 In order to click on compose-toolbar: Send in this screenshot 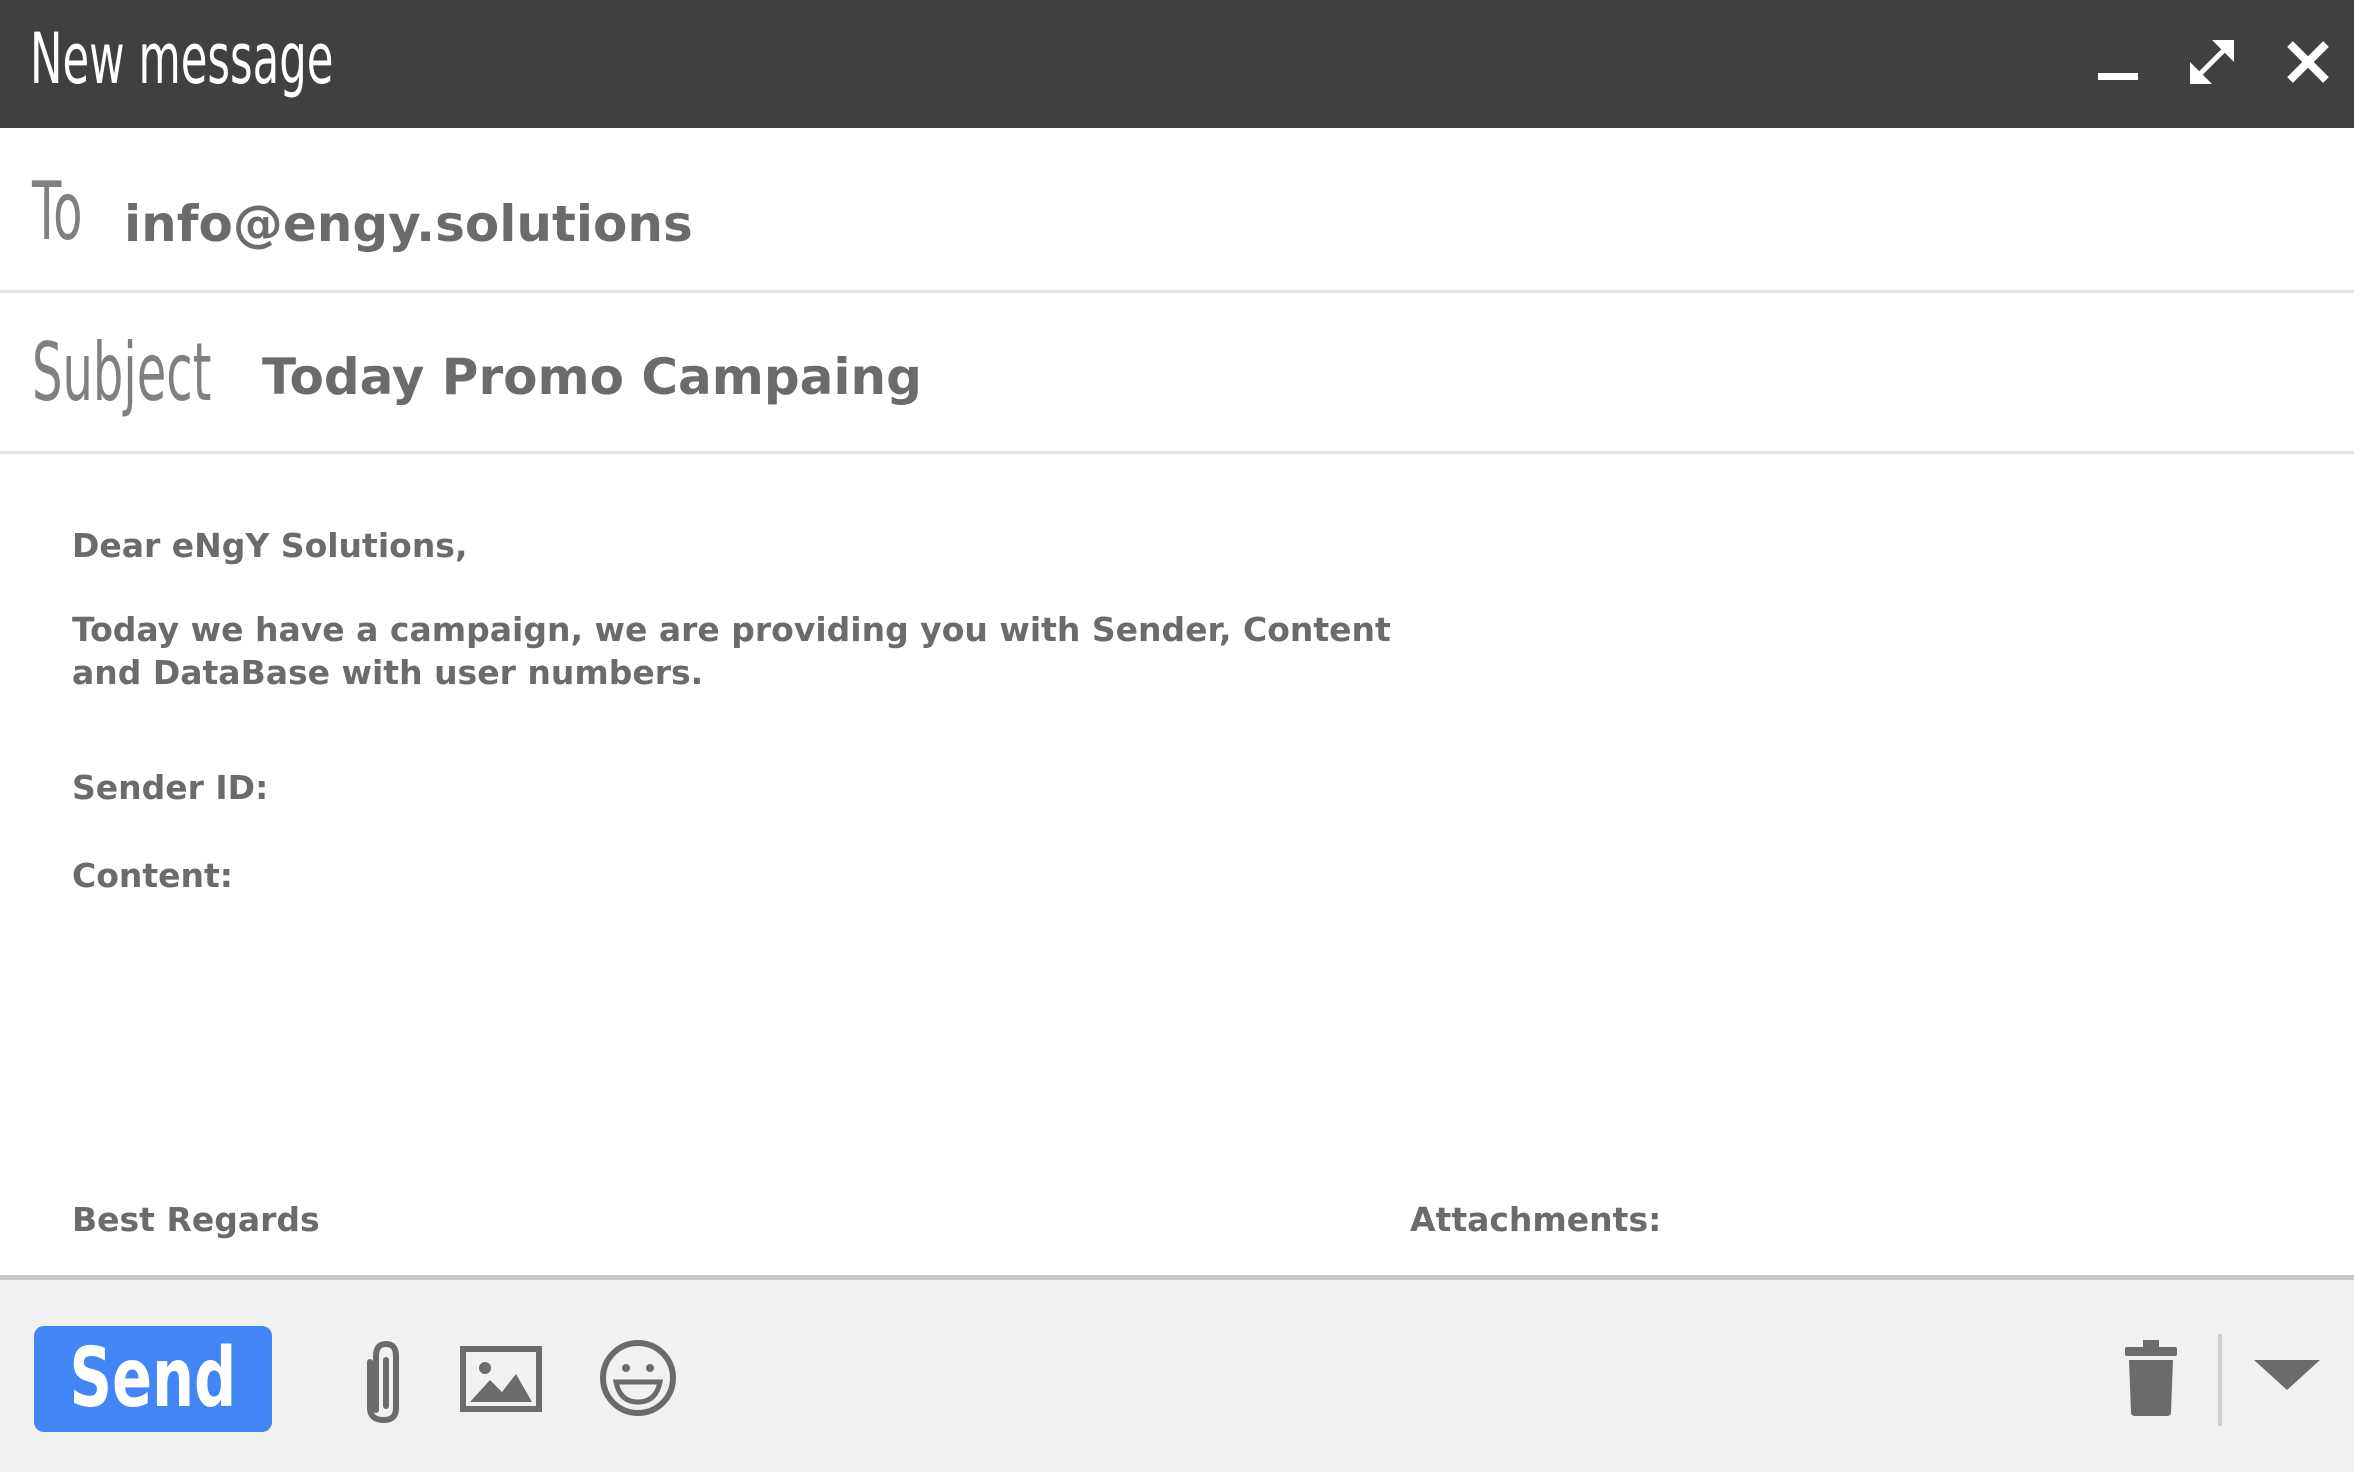, I will do `click(1177, 1373)`.